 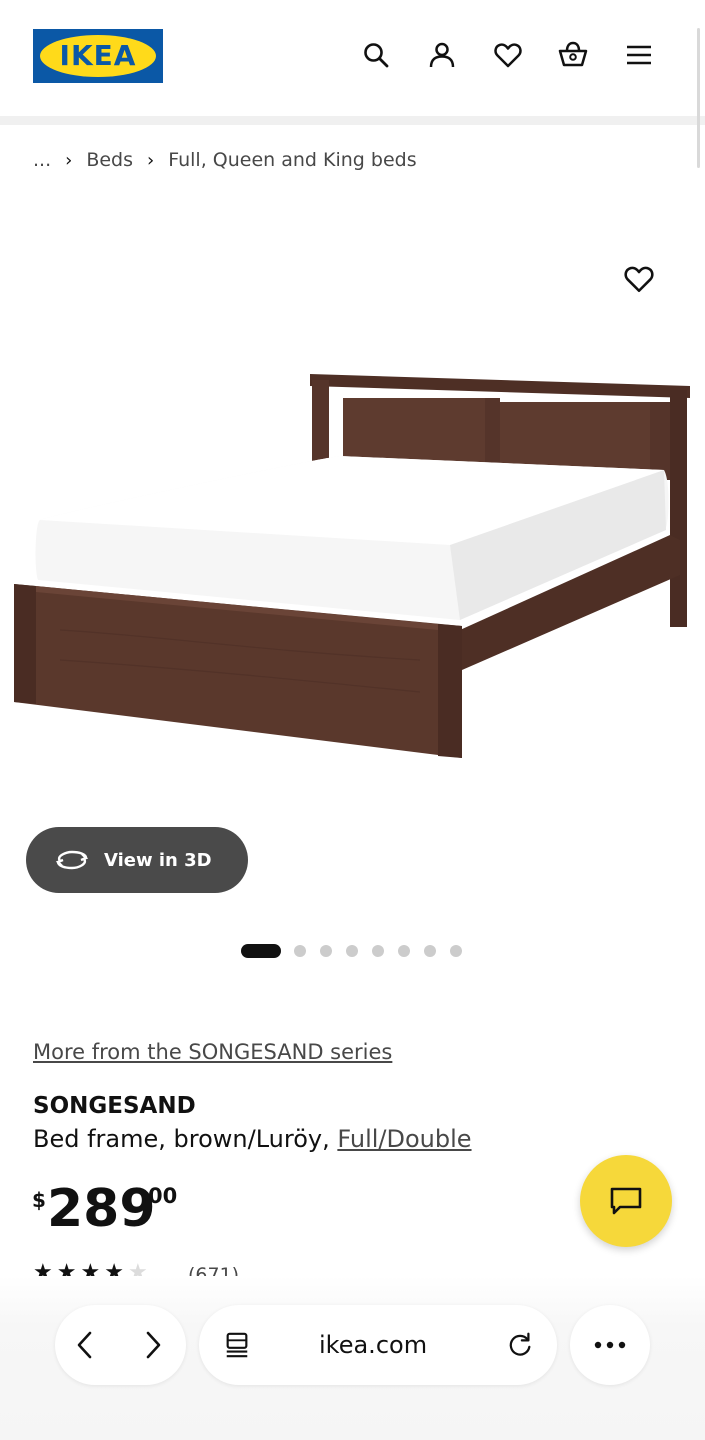 What do you see at coordinates (698, 98) in the screenshot?
I see `scrollbar` at bounding box center [698, 98].